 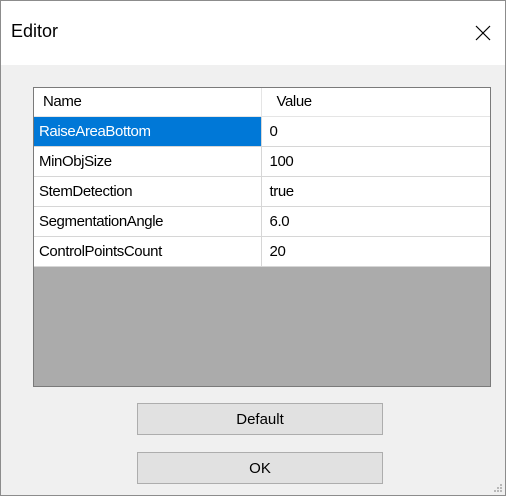 I want to click on row-value-cell: 0, so click(x=375, y=131).